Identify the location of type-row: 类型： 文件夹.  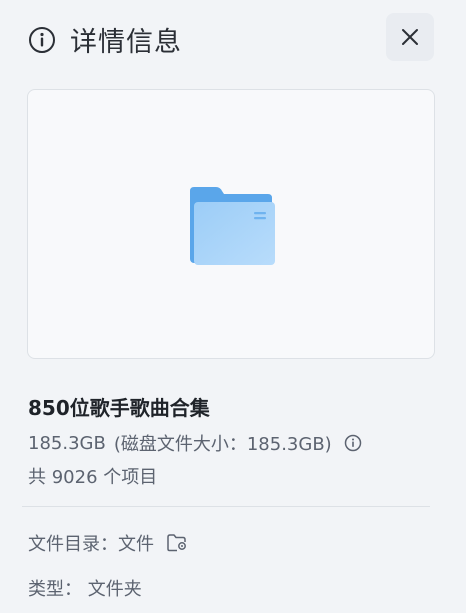
(85, 588).